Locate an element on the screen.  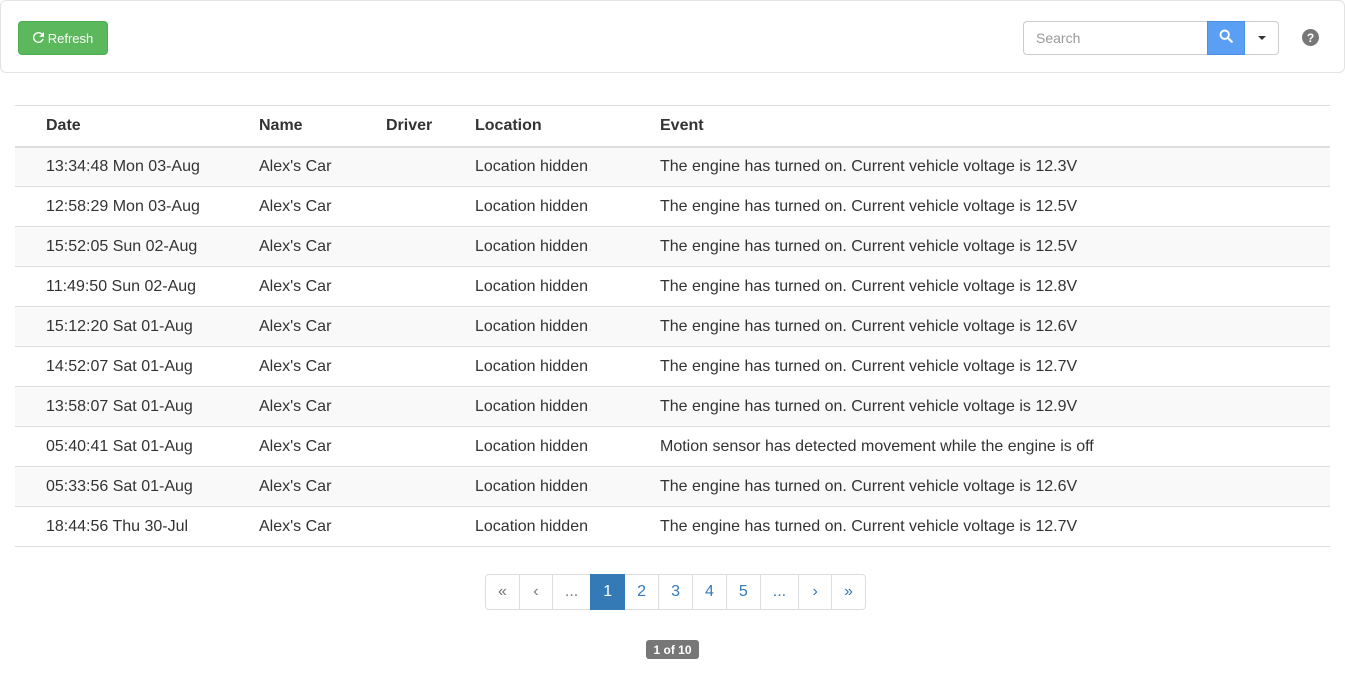
first-page-button: « is located at coordinates (502, 592).